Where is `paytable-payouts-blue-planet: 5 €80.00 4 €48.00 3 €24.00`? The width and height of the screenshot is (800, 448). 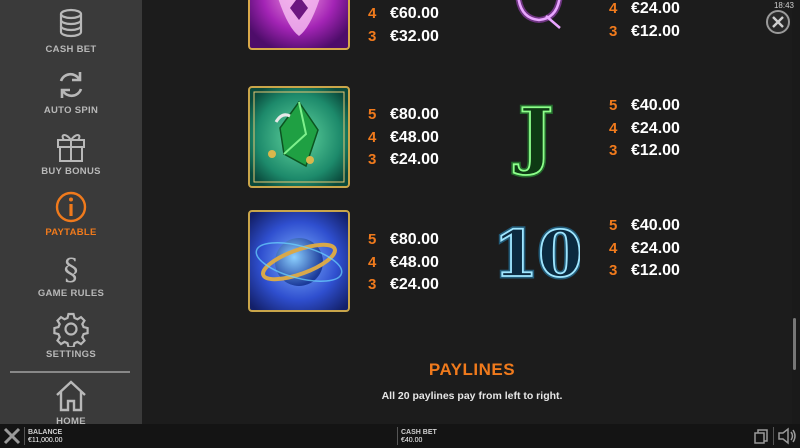
paytable-payouts-blue-planet: 5 €80.00 4 €48.00 3 €24.00 is located at coordinates (403, 263).